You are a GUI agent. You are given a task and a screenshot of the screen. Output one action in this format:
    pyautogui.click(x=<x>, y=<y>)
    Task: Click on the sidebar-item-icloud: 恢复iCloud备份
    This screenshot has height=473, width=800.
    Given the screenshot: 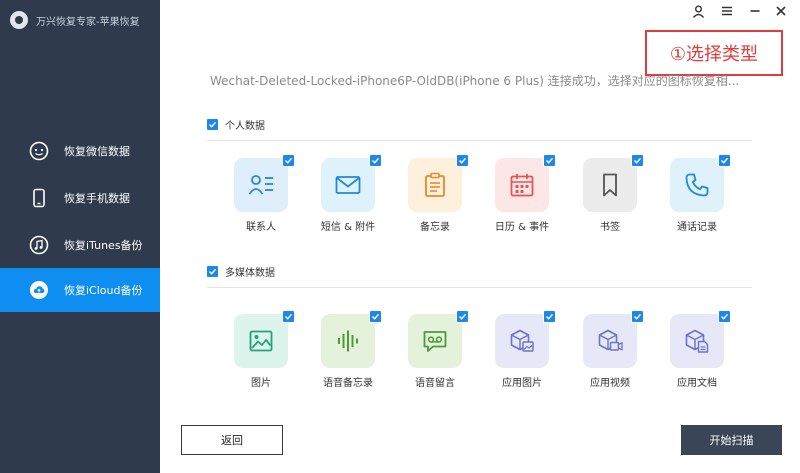 What is the action you would take?
    pyautogui.click(x=80, y=290)
    